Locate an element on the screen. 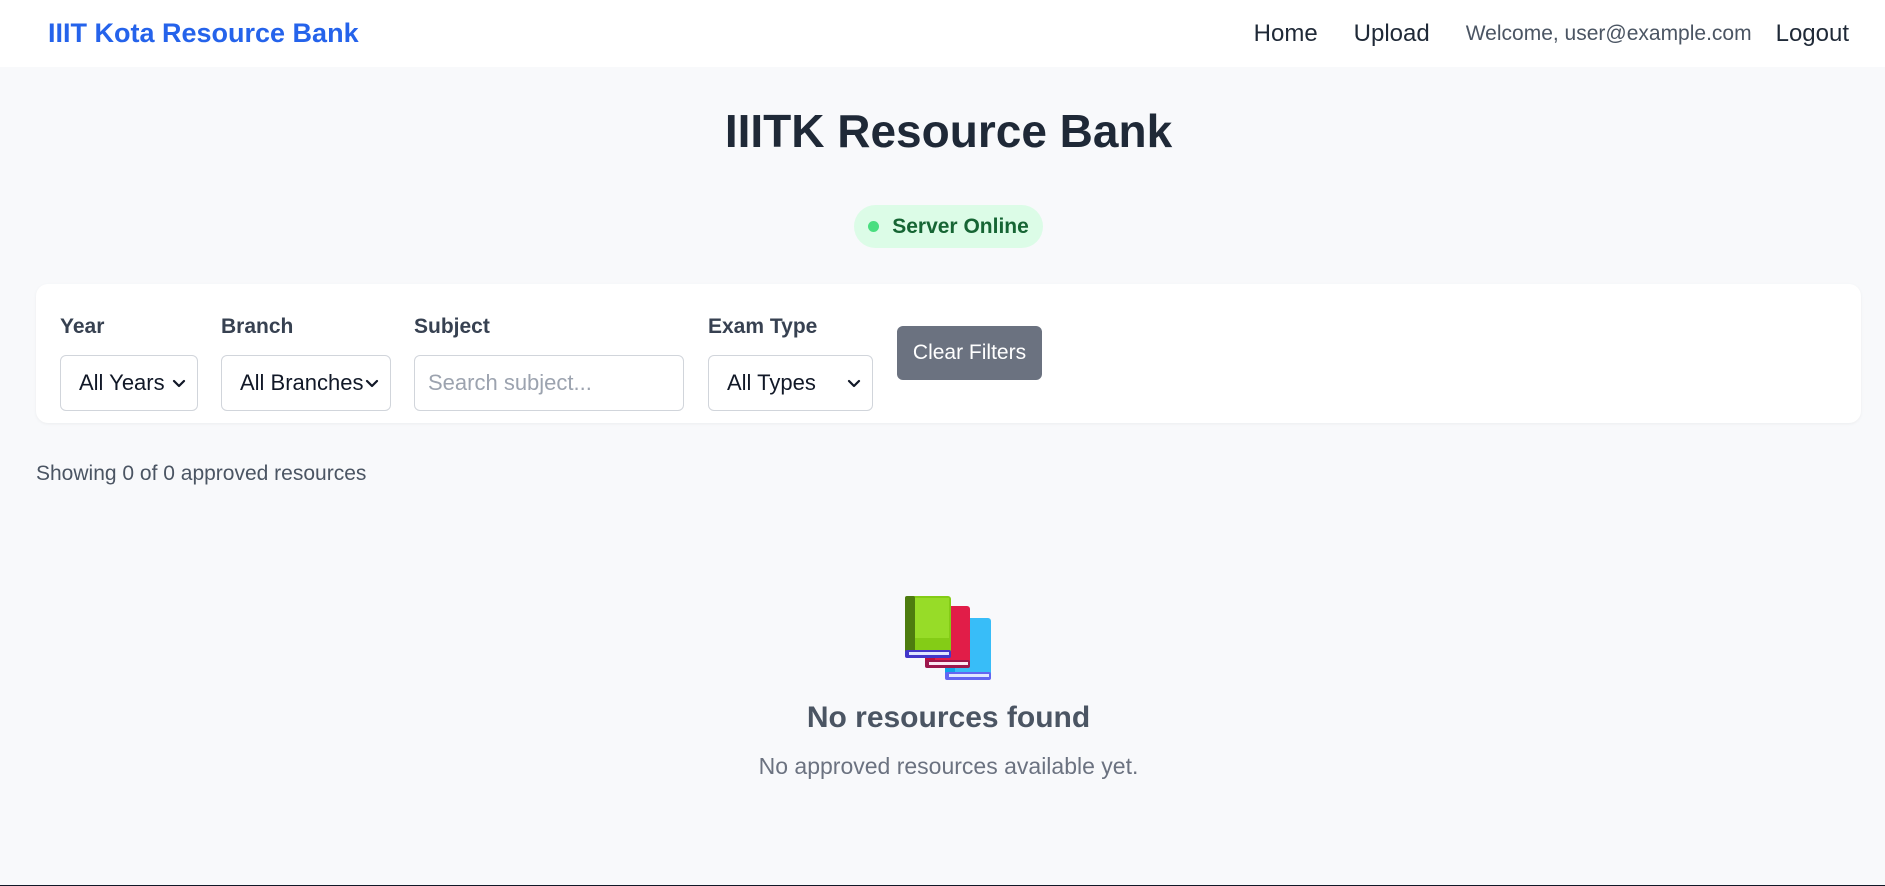  exam-type-select: All Types is located at coordinates (790, 383).